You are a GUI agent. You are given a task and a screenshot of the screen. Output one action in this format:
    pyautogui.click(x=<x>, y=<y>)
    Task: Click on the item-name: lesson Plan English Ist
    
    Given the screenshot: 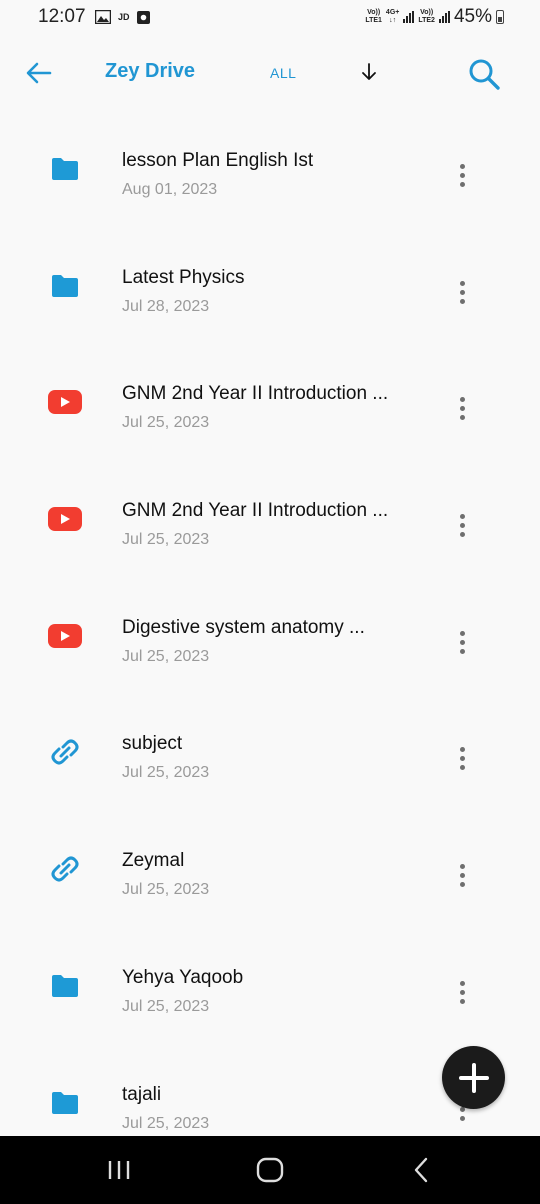 What is the action you would take?
    pyautogui.click(x=218, y=160)
    